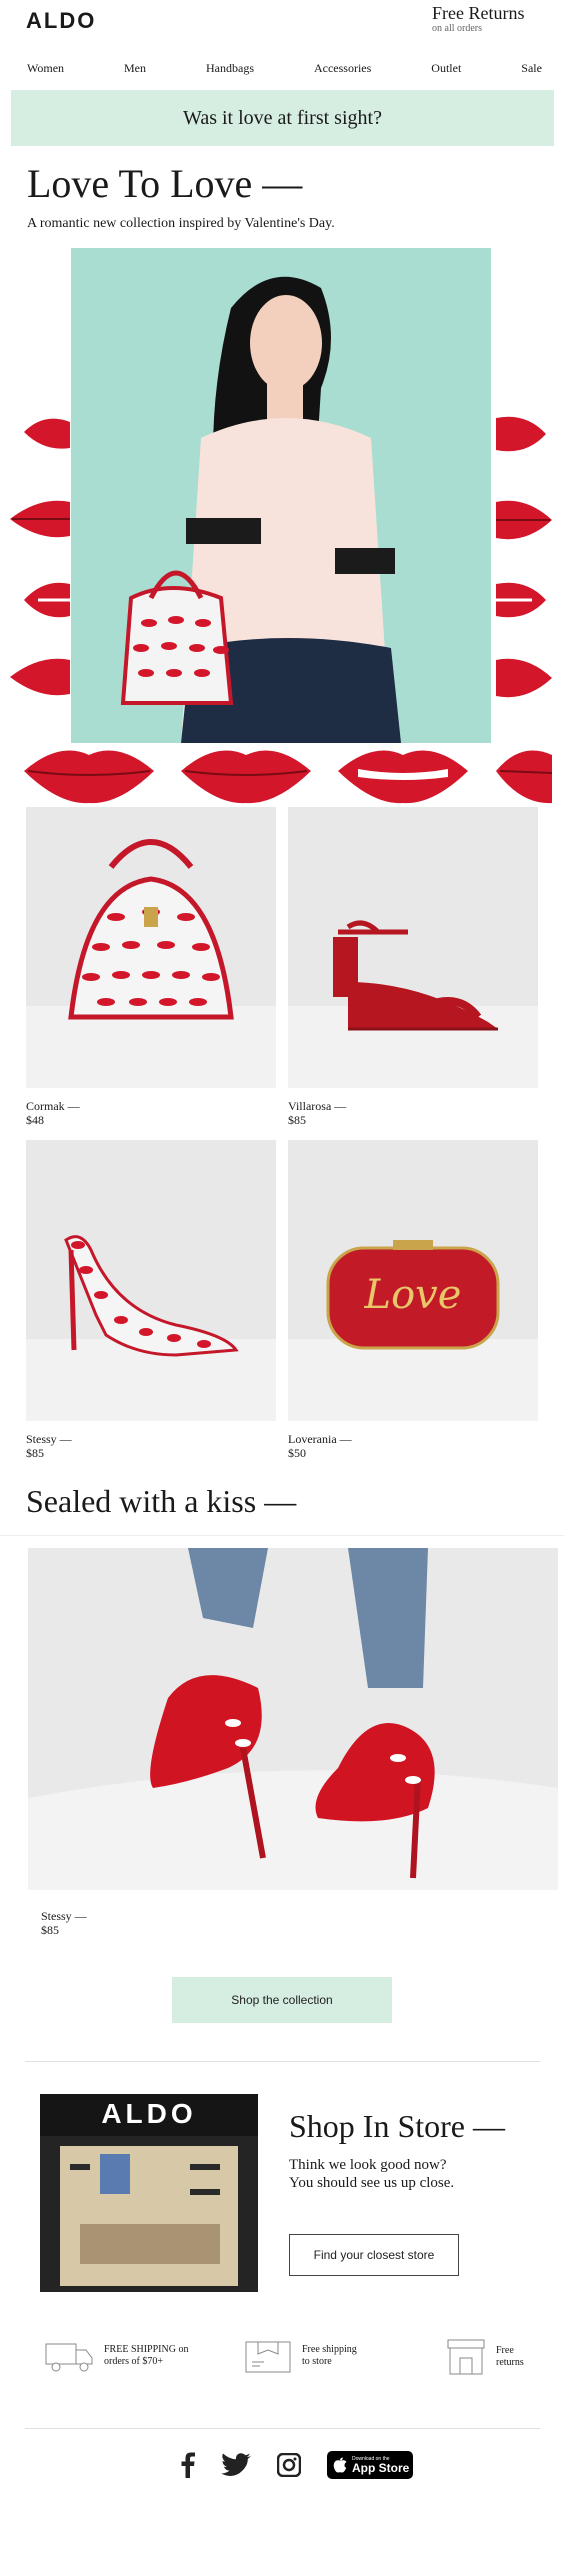 This screenshot has width=564, height=2565. Describe the element at coordinates (133, 2361) in the screenshot. I see `feature-line: orders of $70+` at that location.